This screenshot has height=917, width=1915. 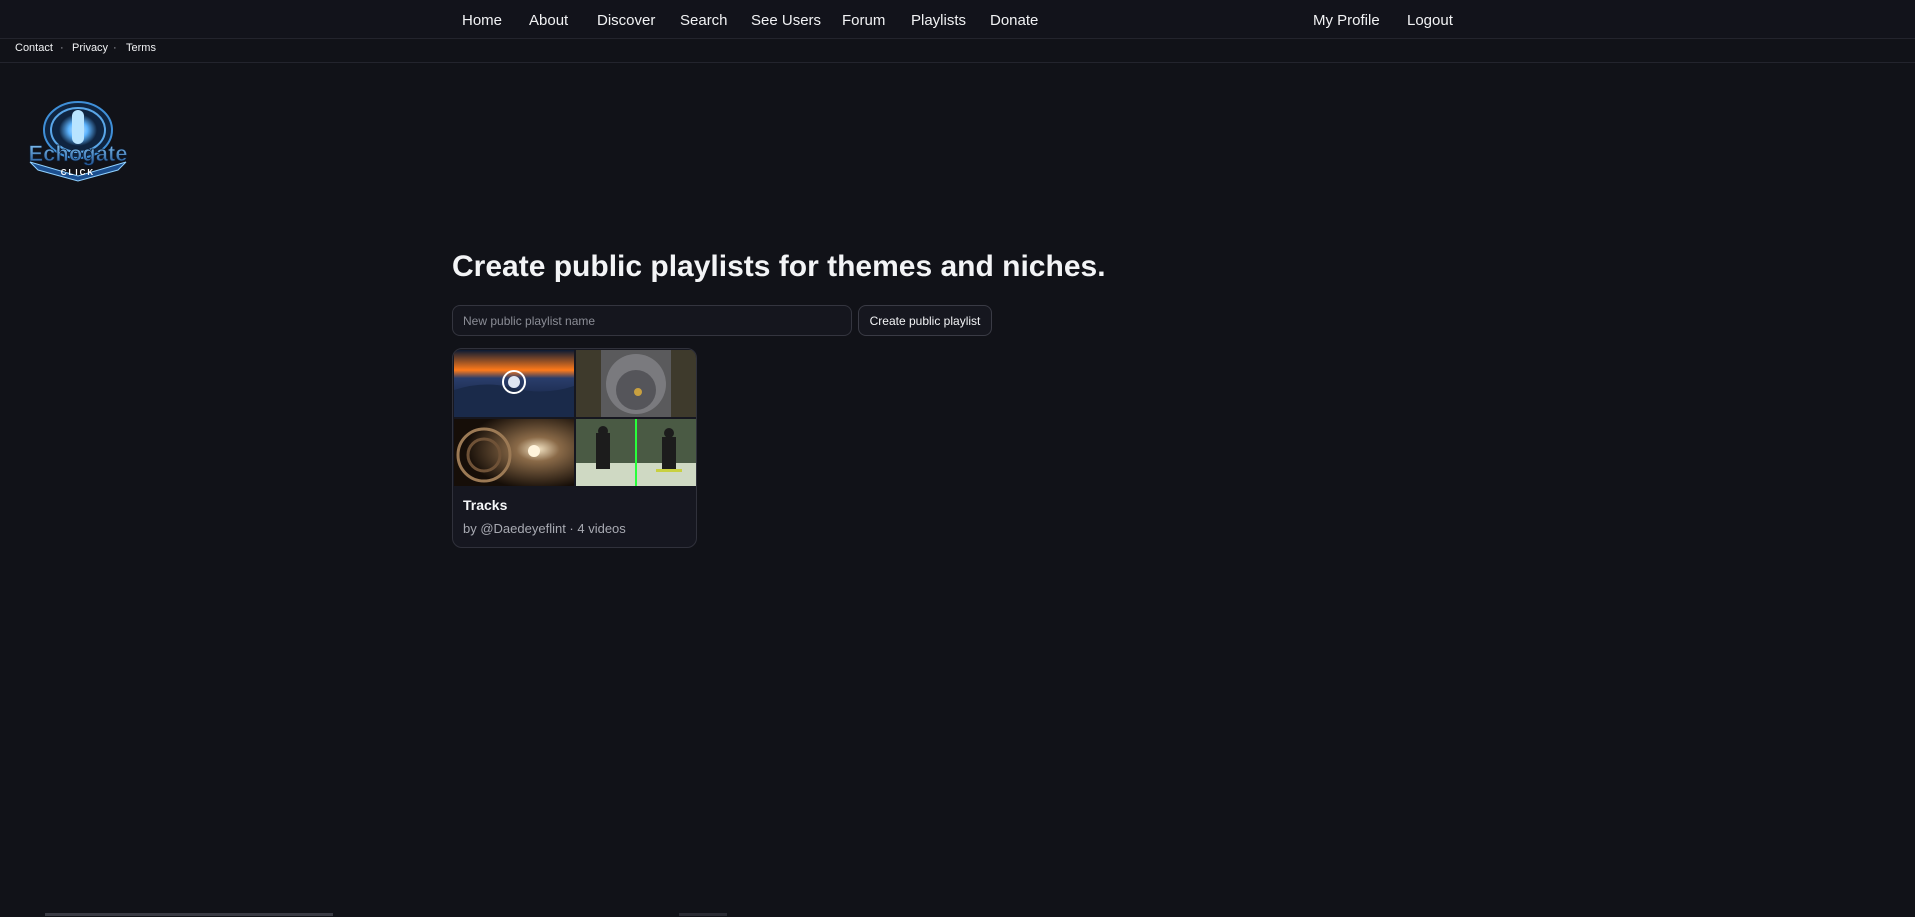 What do you see at coordinates (90, 48) in the screenshot?
I see `link-privacy: Privacy` at bounding box center [90, 48].